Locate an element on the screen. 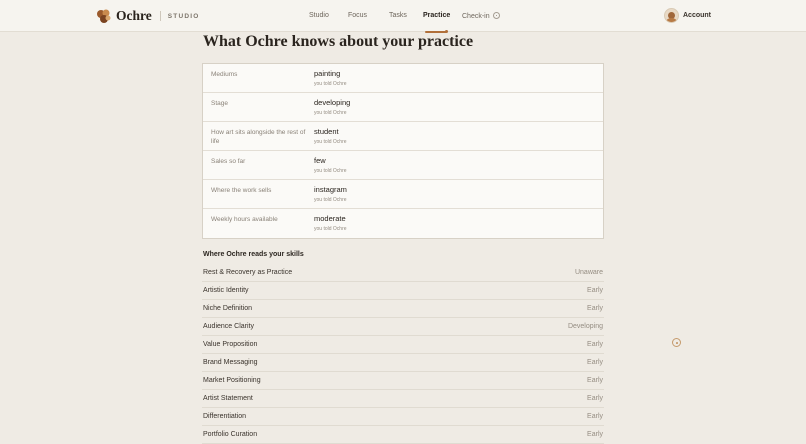  skill-level: Developing is located at coordinates (585, 326).